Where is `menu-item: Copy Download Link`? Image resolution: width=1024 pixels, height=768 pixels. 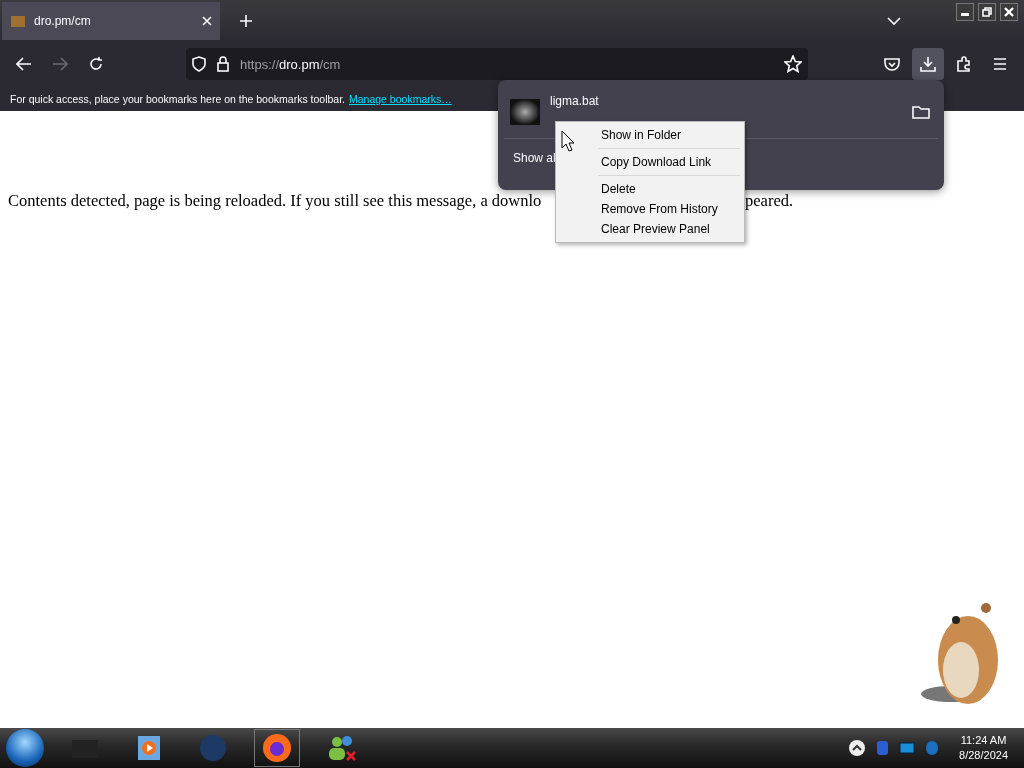
menu-item: Copy Download Link is located at coordinates (650, 162).